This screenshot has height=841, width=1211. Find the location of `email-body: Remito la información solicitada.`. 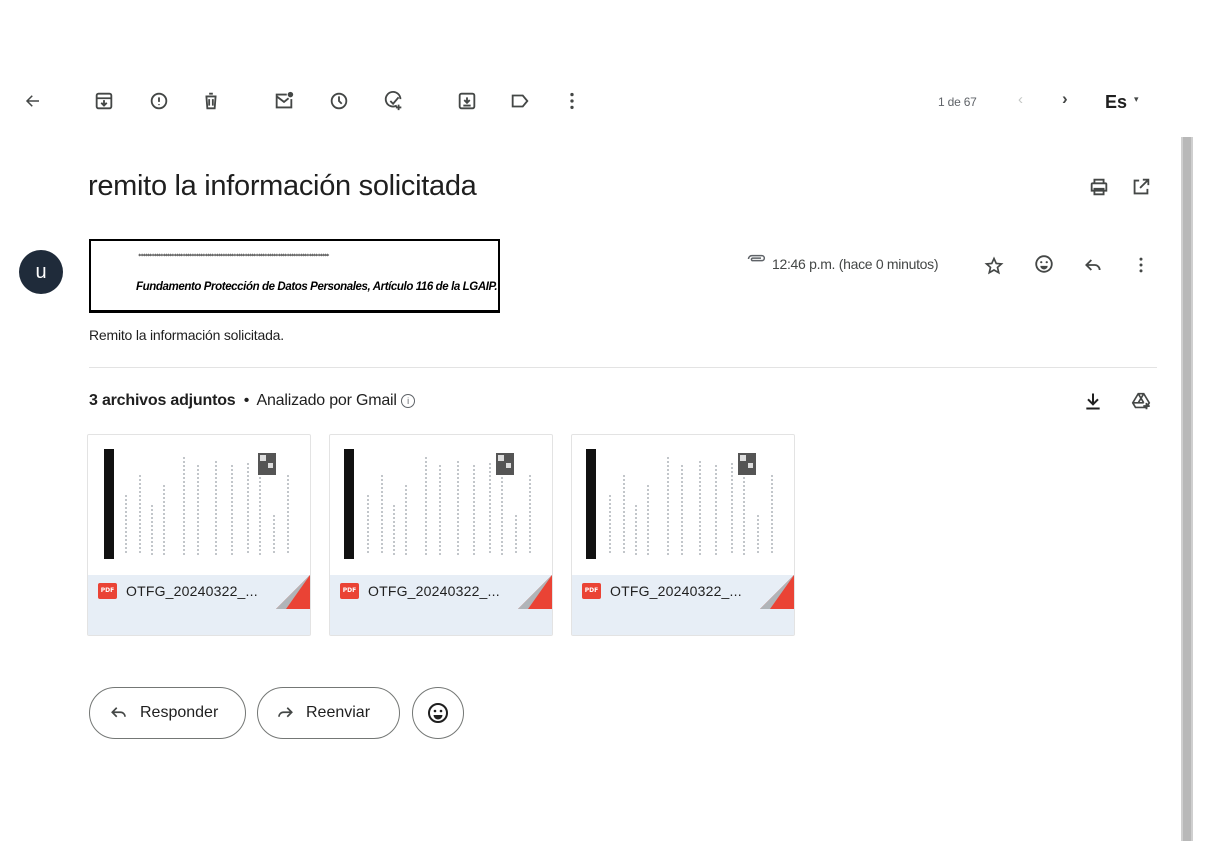

email-body: Remito la información solicitada. is located at coordinates (186, 335).